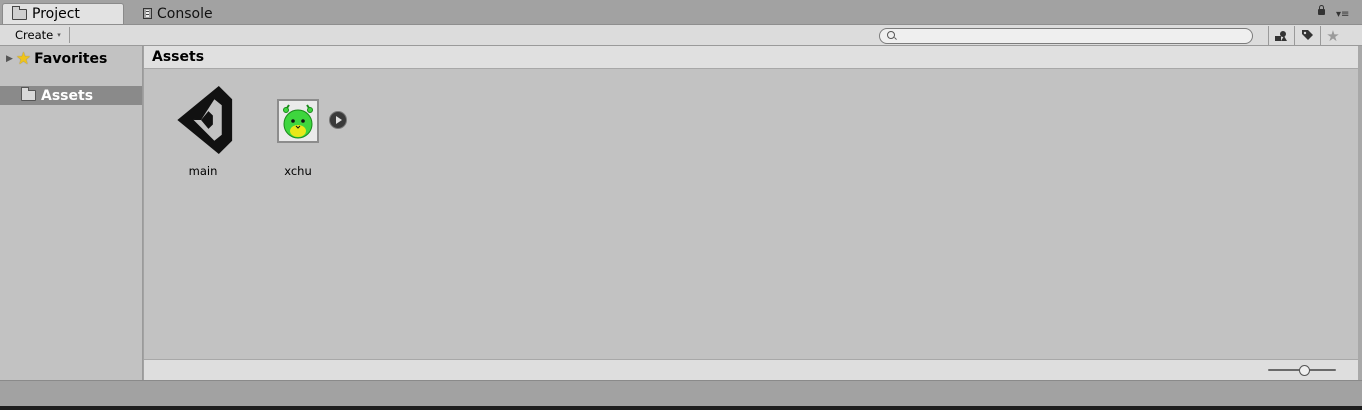 This screenshot has height=410, width=1362. What do you see at coordinates (147, 13) in the screenshot?
I see `console-icon` at bounding box center [147, 13].